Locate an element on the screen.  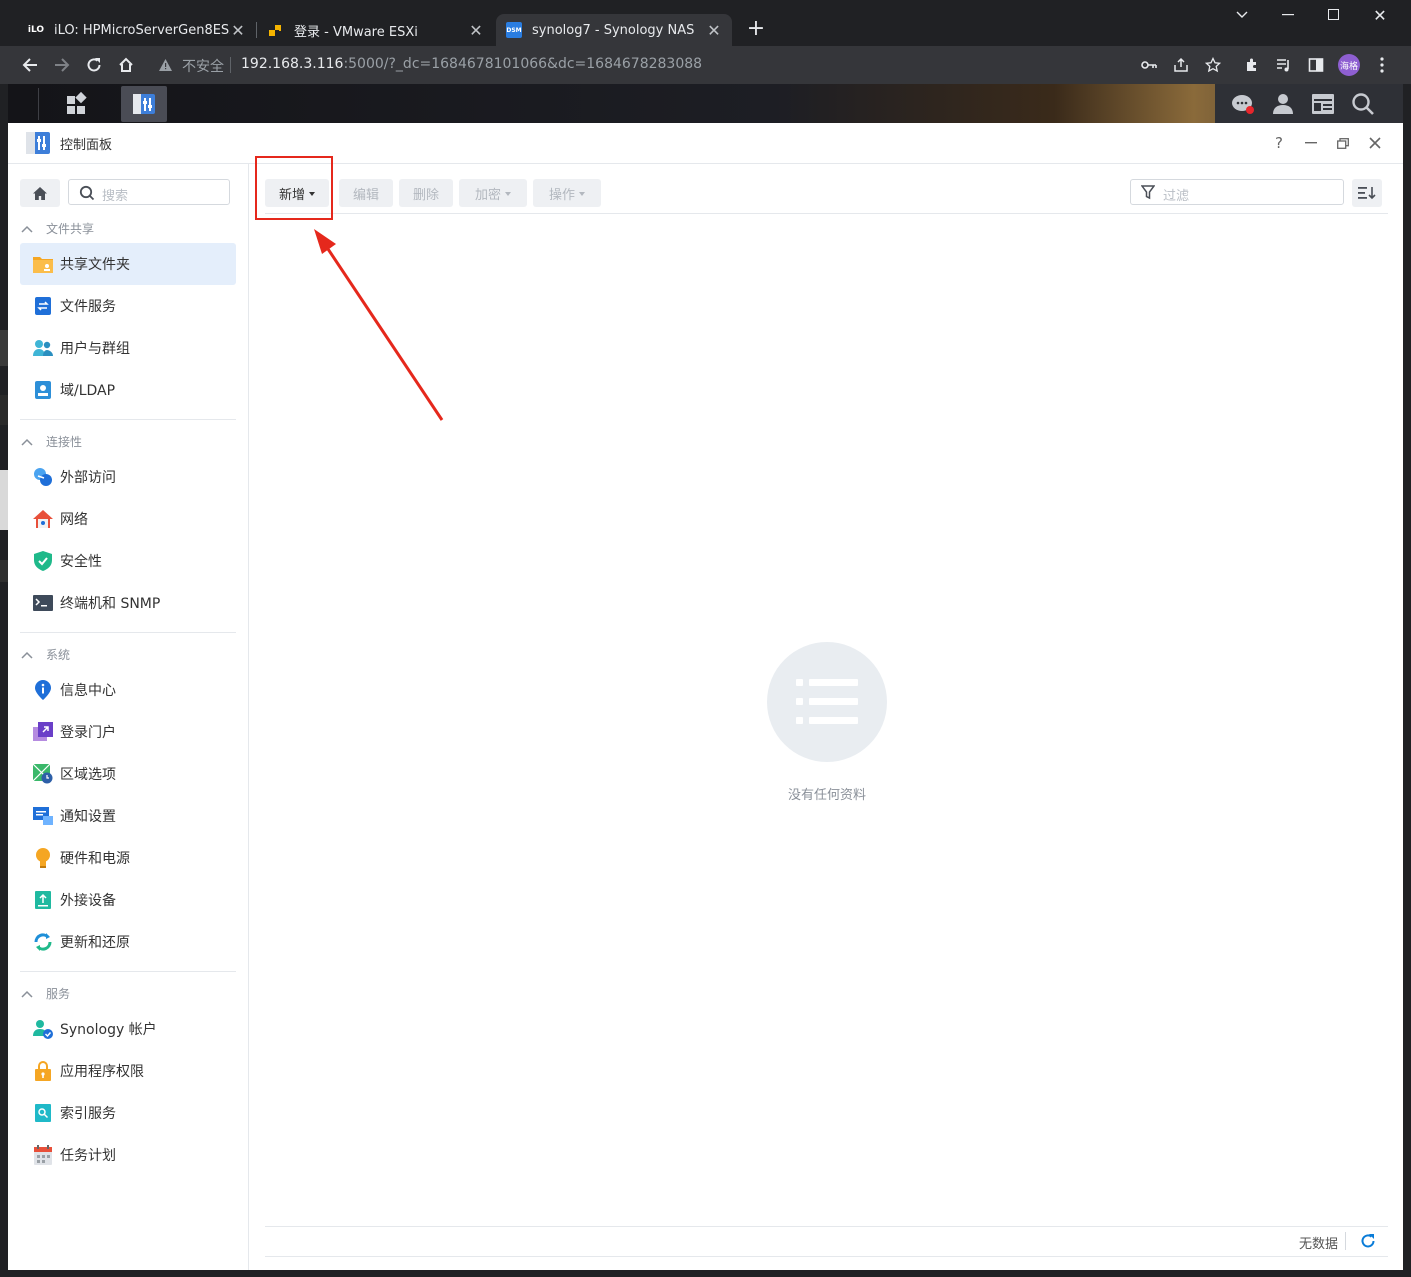
sidebar-item-login-portal: 登录门户 is located at coordinates (128, 732).